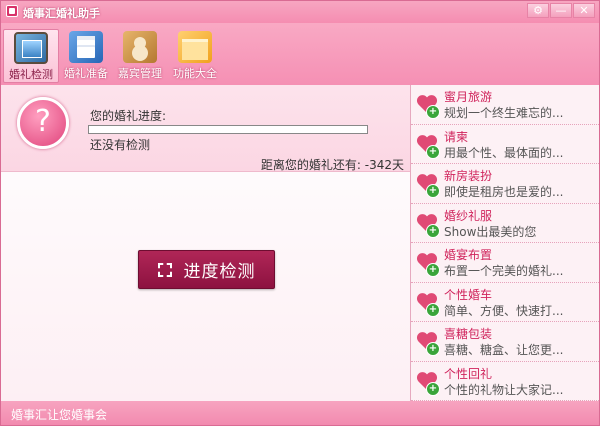 The image size is (600, 426). I want to click on tool-label: 嘉宾管理, so click(140, 73).